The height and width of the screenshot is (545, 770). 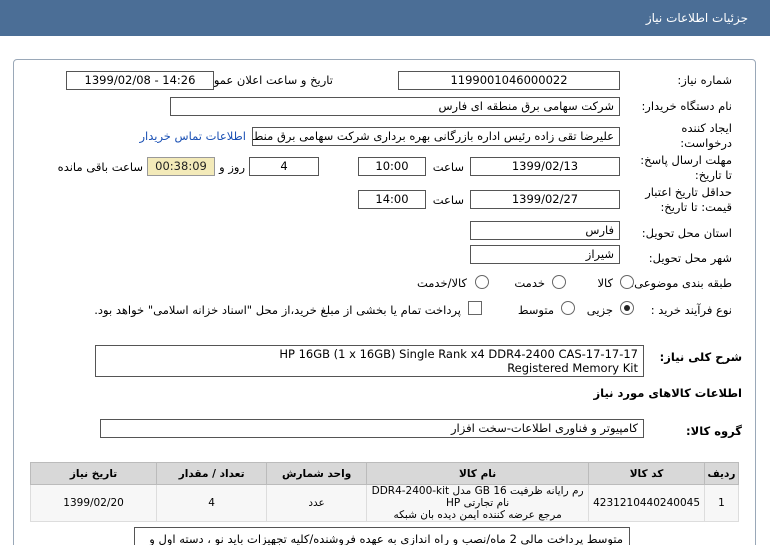 What do you see at coordinates (181, 166) in the screenshot?
I see `remaining-timer: 00:38:09` at bounding box center [181, 166].